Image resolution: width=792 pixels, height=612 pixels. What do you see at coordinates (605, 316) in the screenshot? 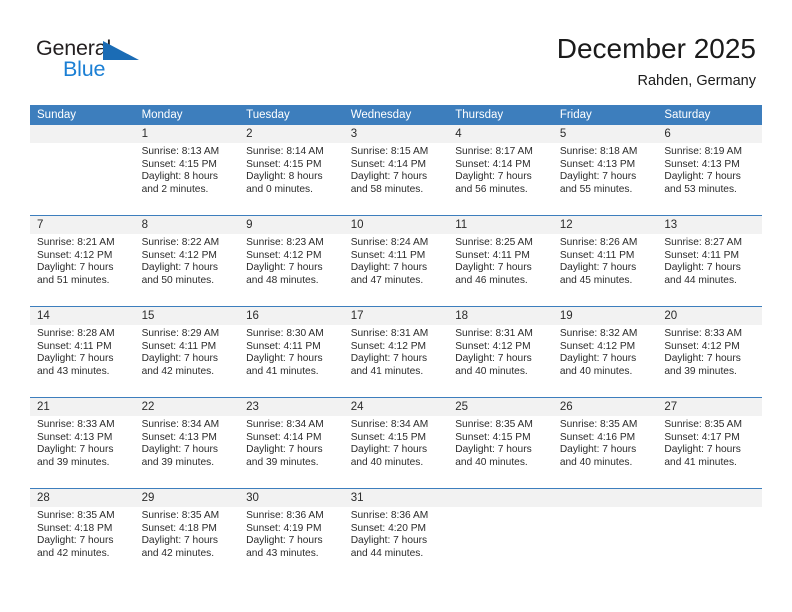
I see `day-number: 19` at bounding box center [605, 316].